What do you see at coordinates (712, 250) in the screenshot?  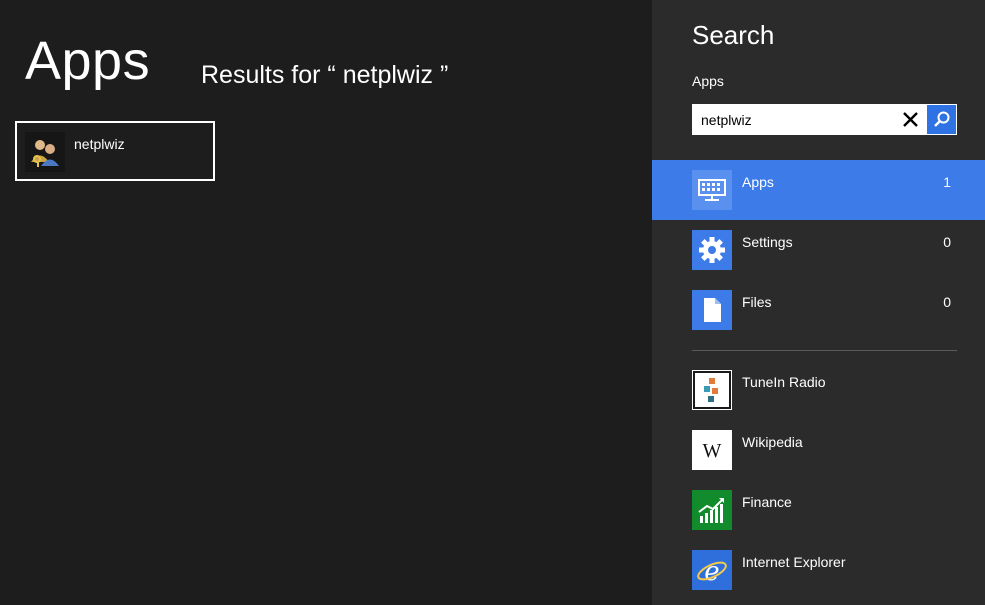 I see `gear-icon` at bounding box center [712, 250].